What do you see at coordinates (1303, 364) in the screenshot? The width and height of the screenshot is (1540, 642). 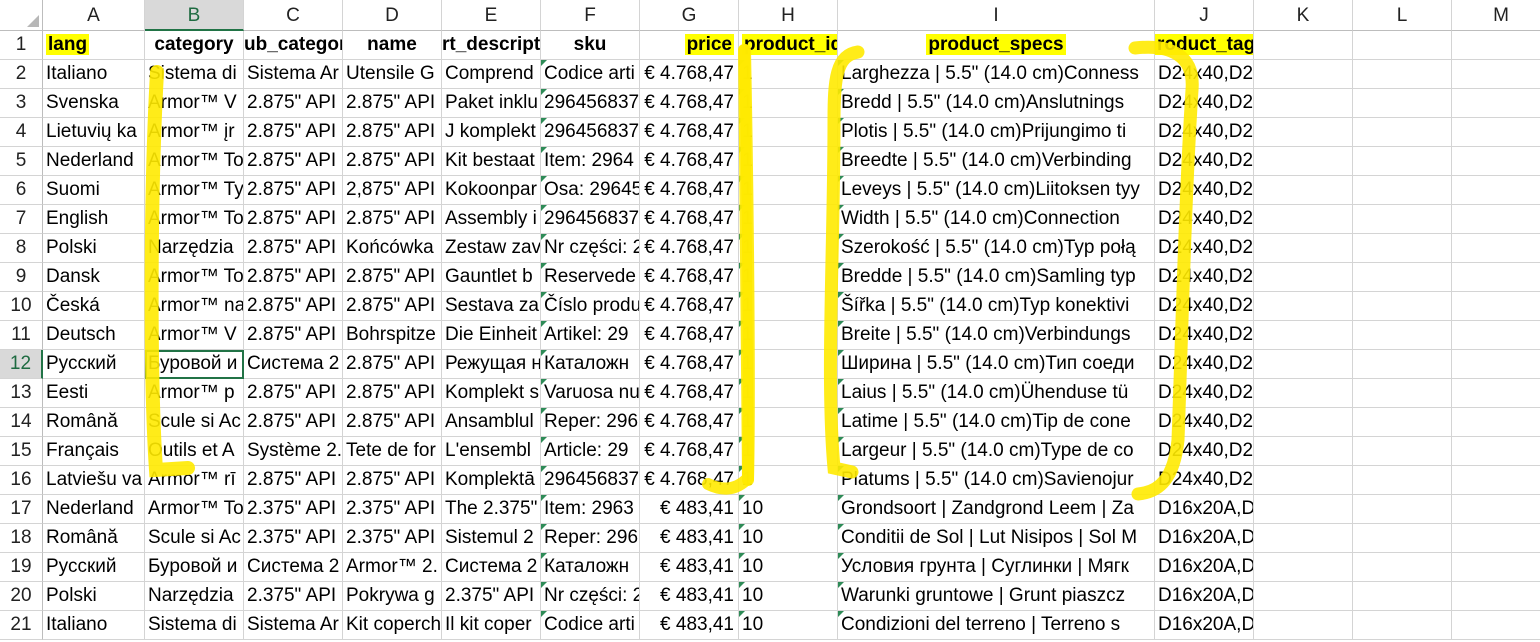 I see `cell-k12` at bounding box center [1303, 364].